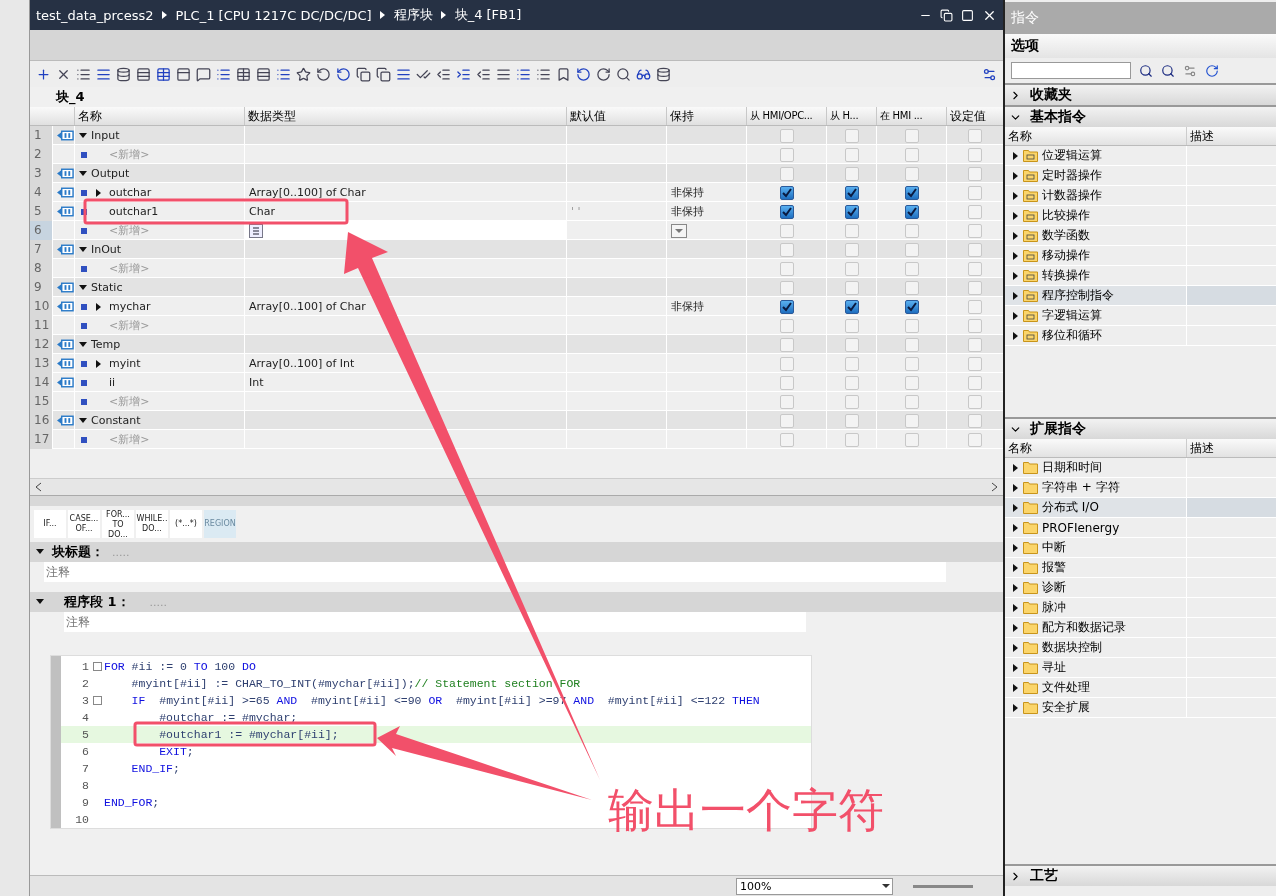  Describe the element at coordinates (1140, 708) in the screenshot. I see `instruction-folder: 安全扩展` at that location.